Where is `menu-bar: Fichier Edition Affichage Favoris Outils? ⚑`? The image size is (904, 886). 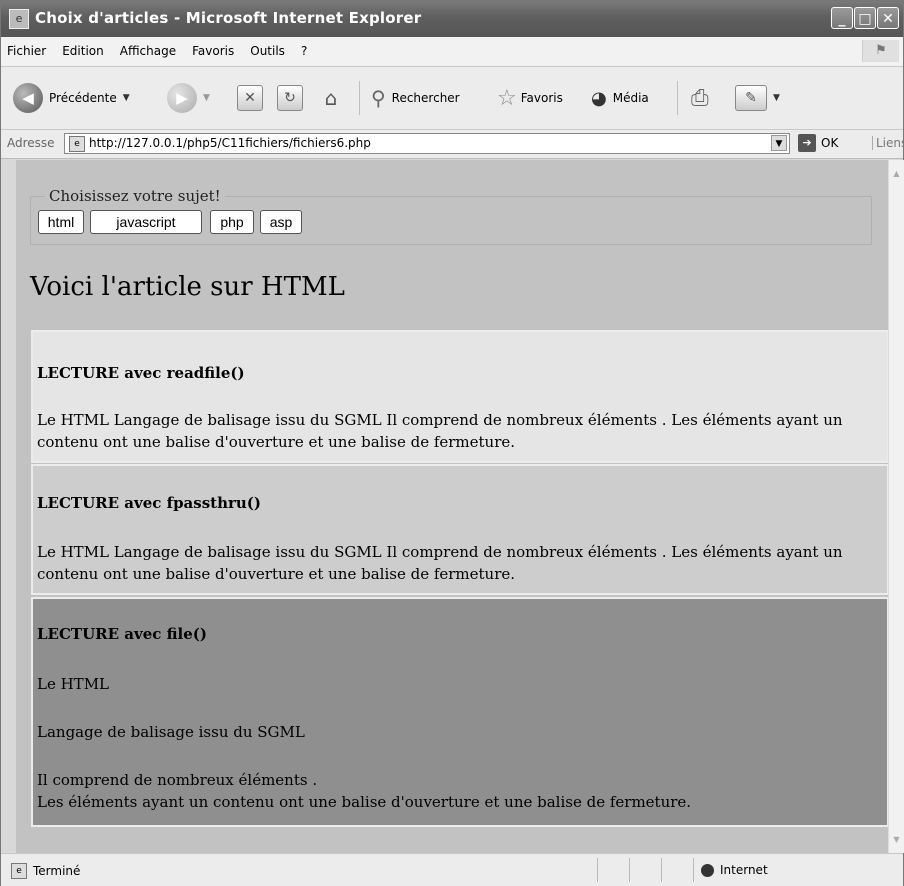 menu-bar: Fichier Edition Affichage Favoris Outils? ⚑ is located at coordinates (452, 52).